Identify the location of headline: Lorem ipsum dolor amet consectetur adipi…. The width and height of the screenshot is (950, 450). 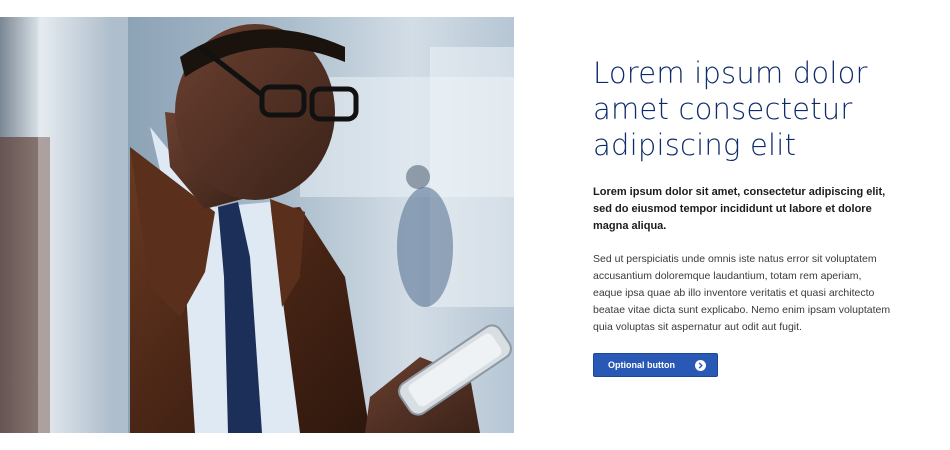
(730, 109).